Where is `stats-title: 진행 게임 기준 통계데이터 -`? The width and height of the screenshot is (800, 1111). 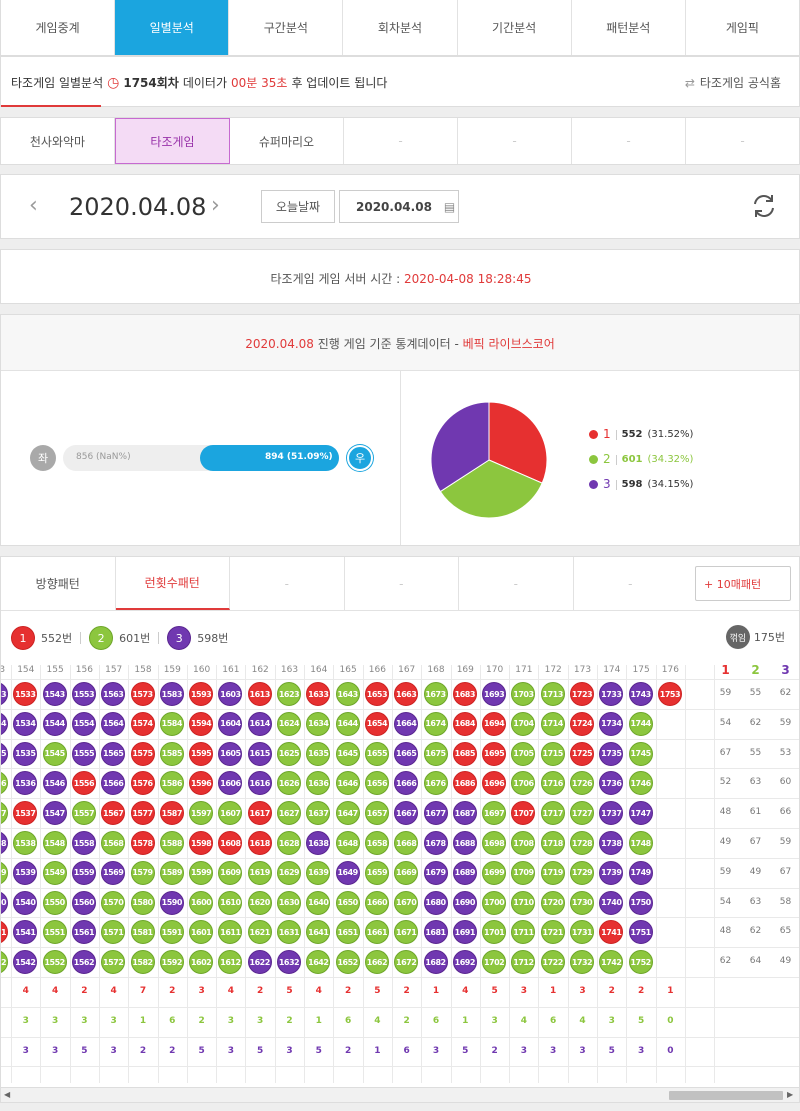 stats-title: 진행 게임 기준 통계데이터 - is located at coordinates (388, 344).